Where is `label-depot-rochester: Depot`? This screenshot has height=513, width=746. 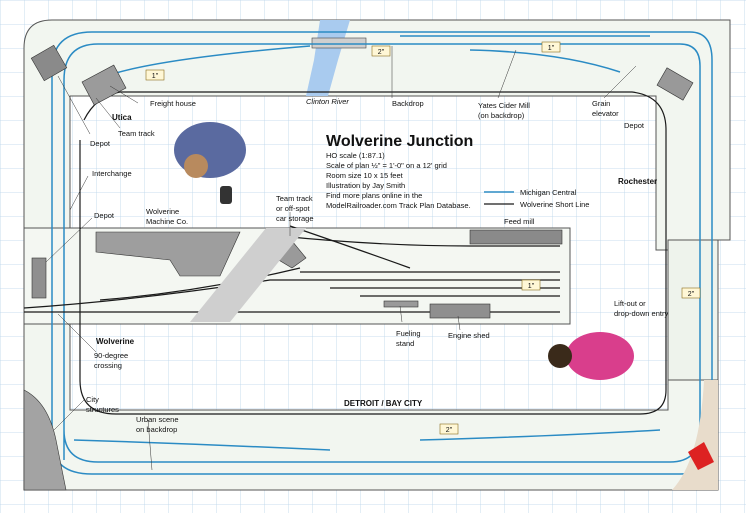 label-depot-rochester: Depot is located at coordinates (634, 125).